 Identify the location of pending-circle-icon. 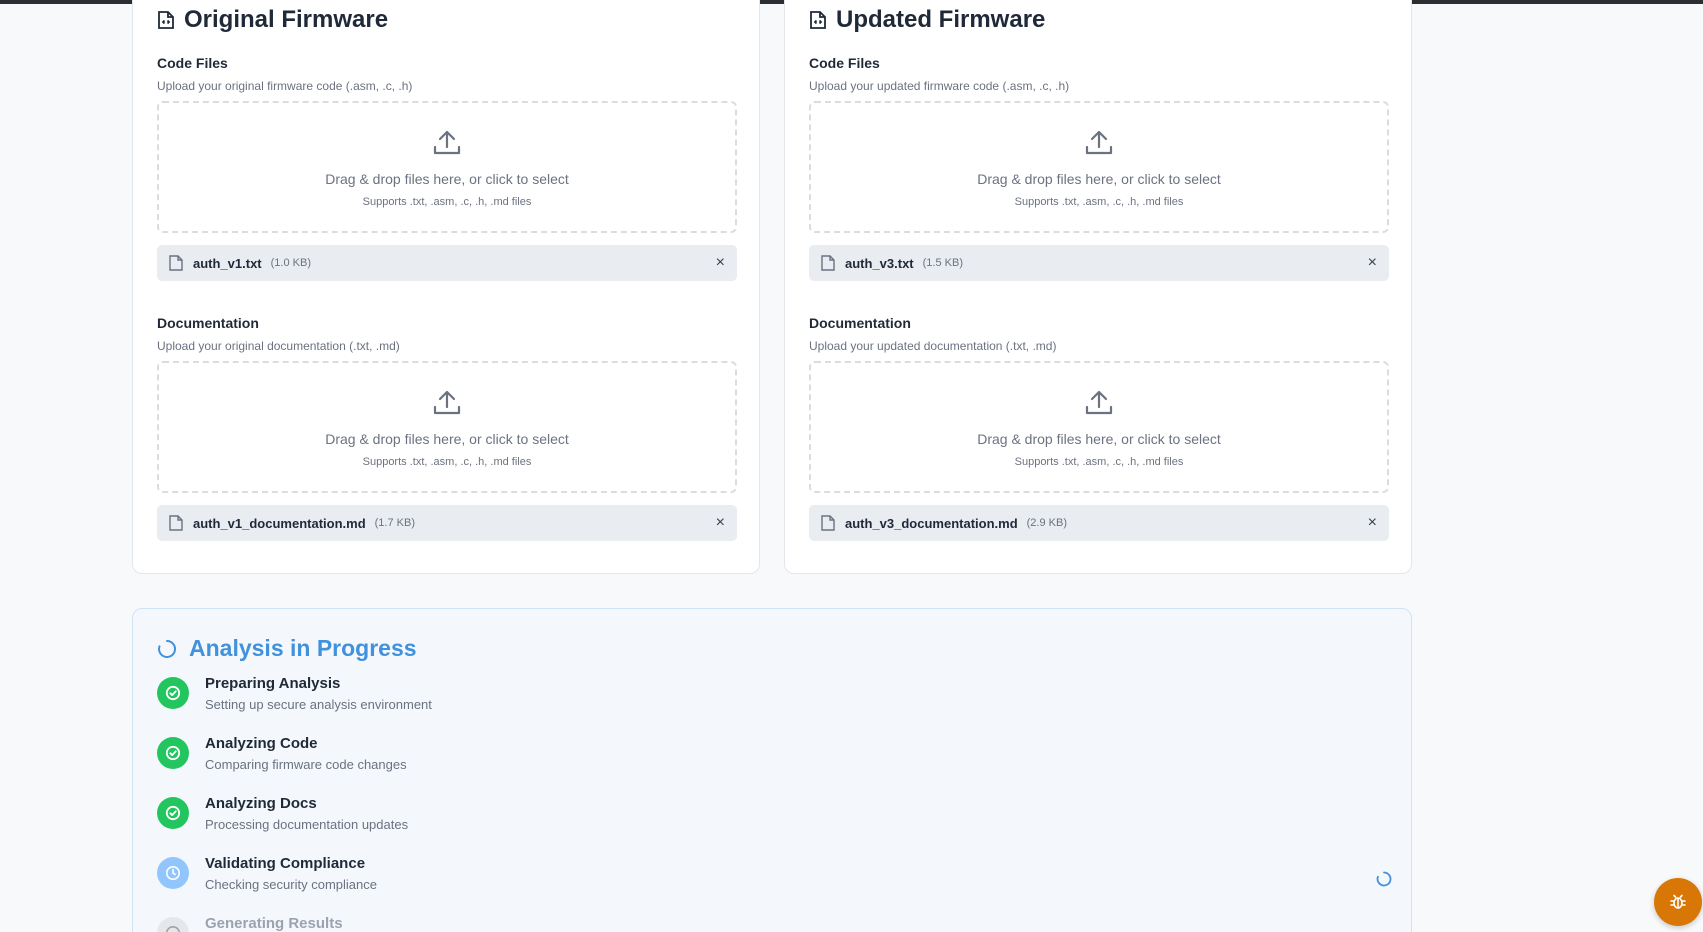
(173, 924).